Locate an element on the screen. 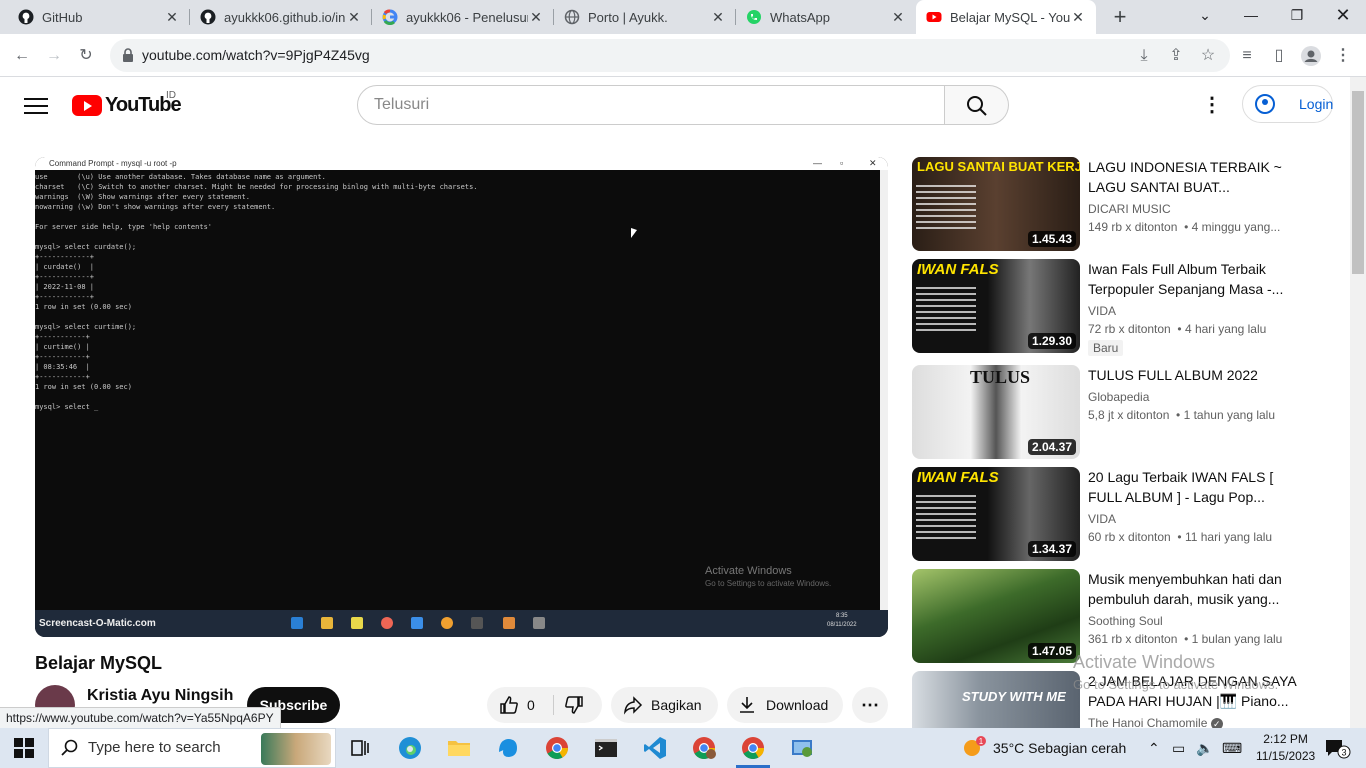  command-prompt-icon is located at coordinates (606, 748).